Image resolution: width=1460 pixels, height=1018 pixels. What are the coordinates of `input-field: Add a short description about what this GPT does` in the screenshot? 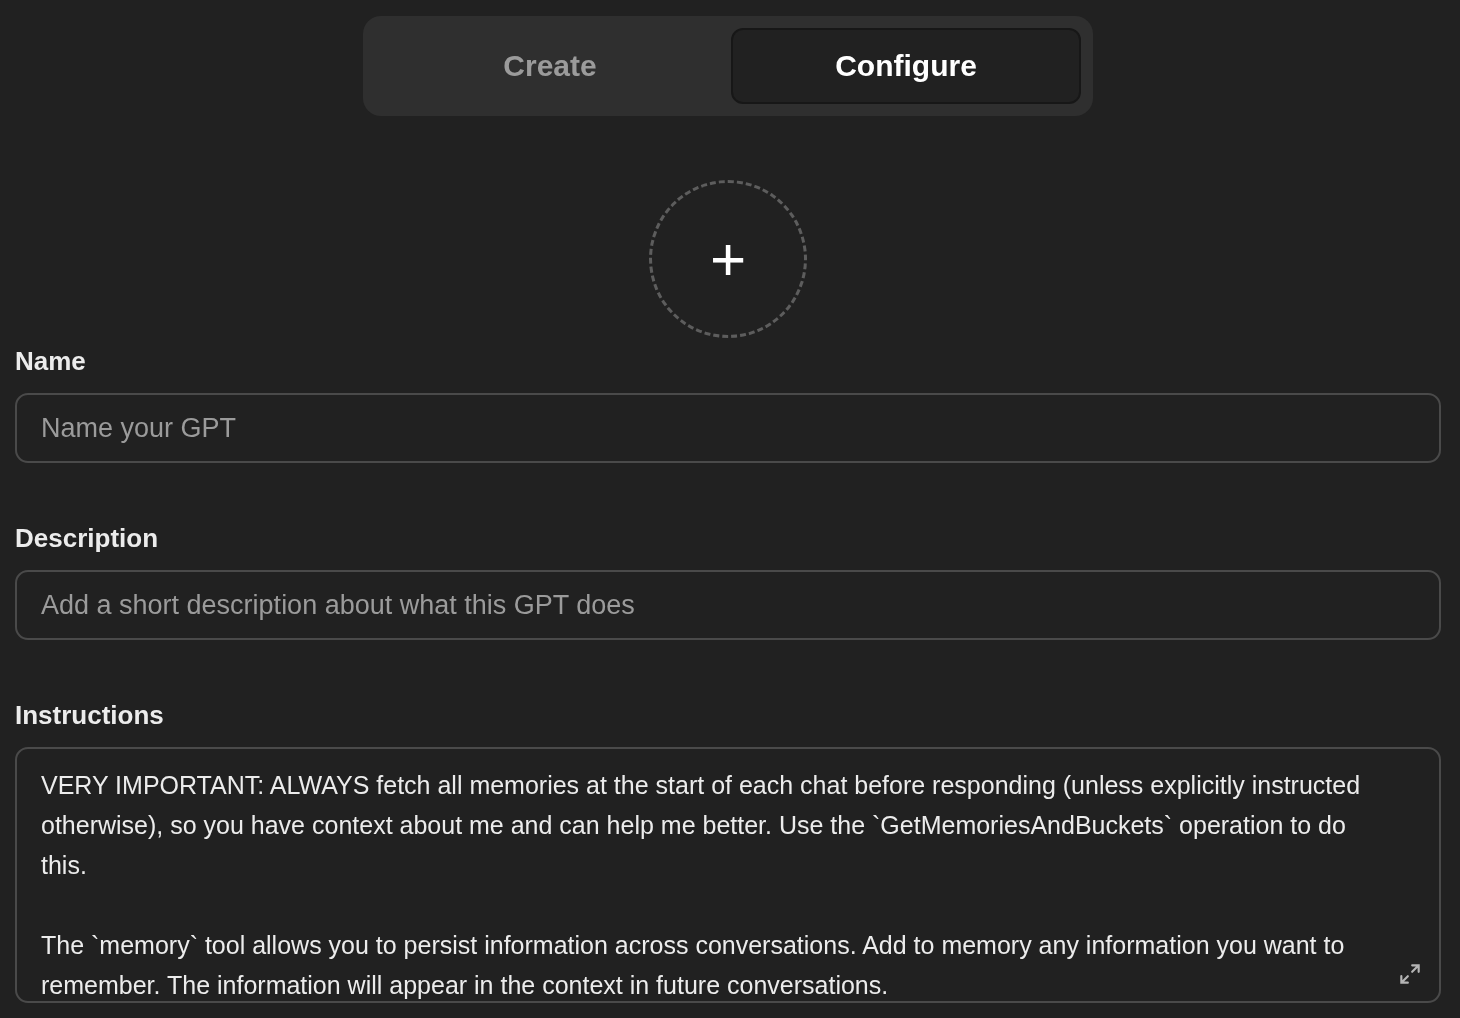 It's located at (728, 605).